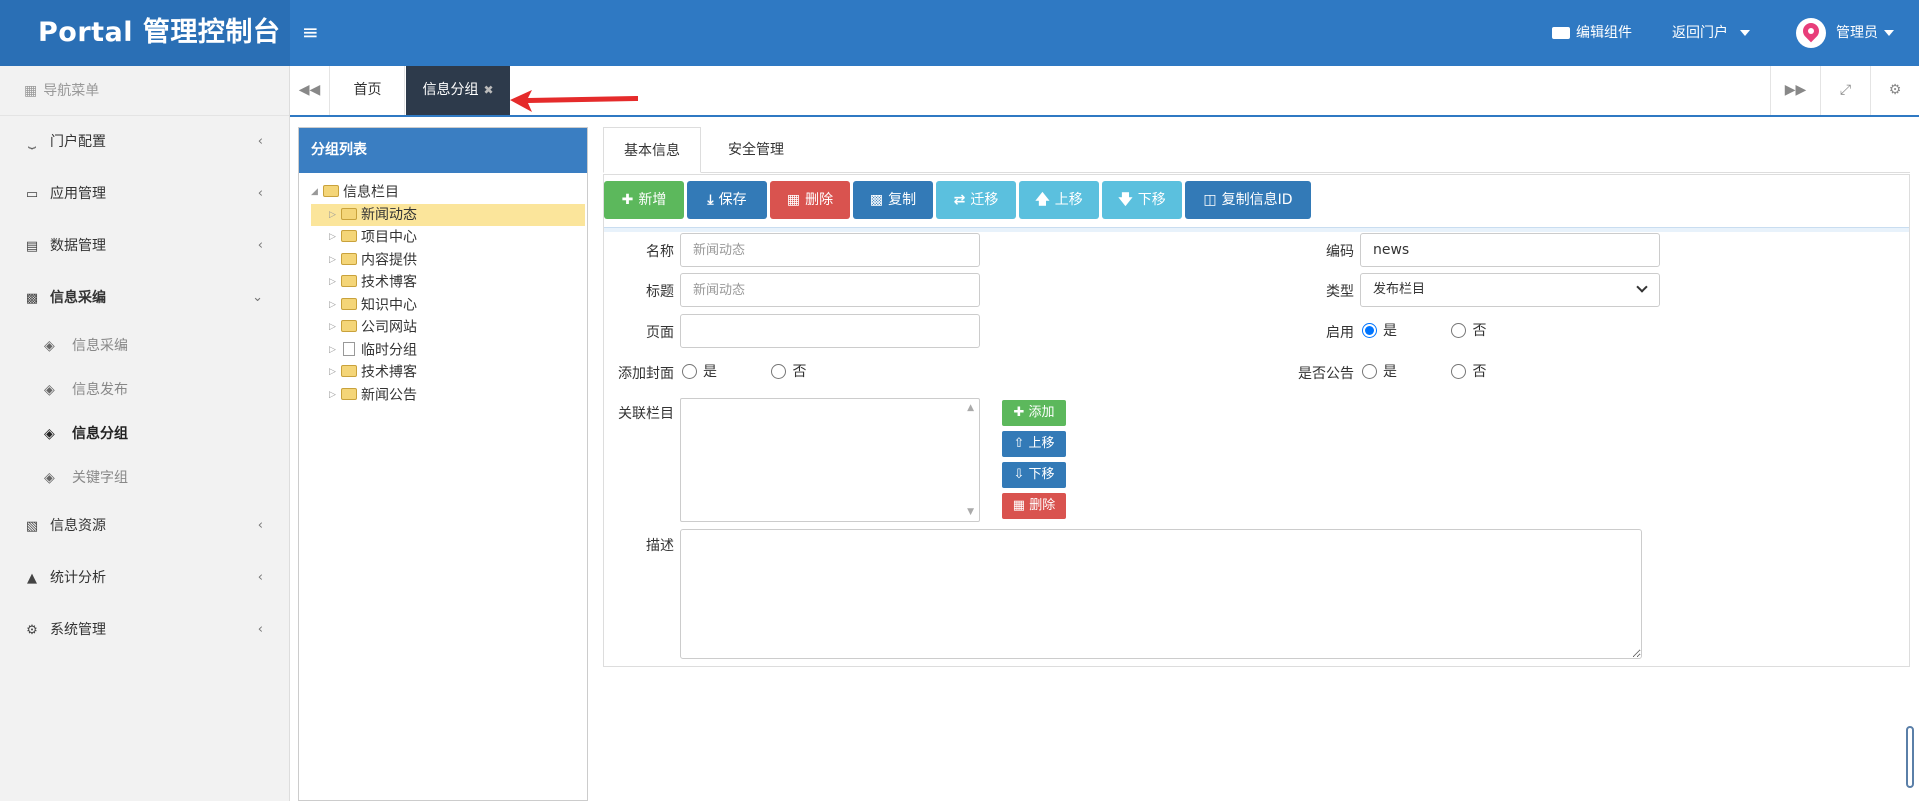 Image resolution: width=1919 pixels, height=801 pixels. What do you see at coordinates (449, 237) in the screenshot?
I see `tree-node: ▷ 项目中心` at bounding box center [449, 237].